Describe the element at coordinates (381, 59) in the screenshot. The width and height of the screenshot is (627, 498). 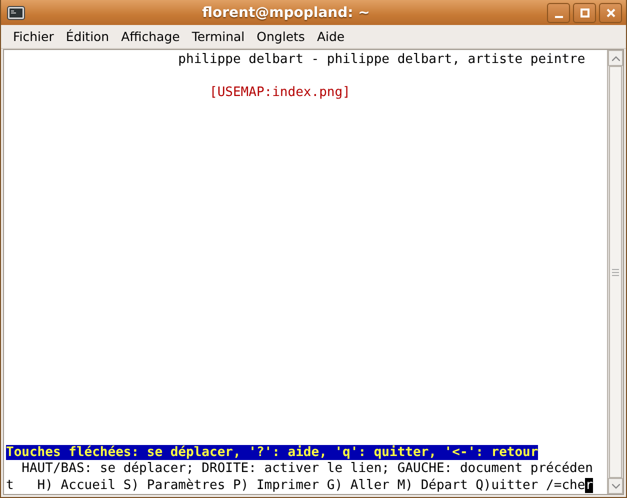
I see `page-title-text: philippe delbart - philippe delbart, artiste peintre` at that location.